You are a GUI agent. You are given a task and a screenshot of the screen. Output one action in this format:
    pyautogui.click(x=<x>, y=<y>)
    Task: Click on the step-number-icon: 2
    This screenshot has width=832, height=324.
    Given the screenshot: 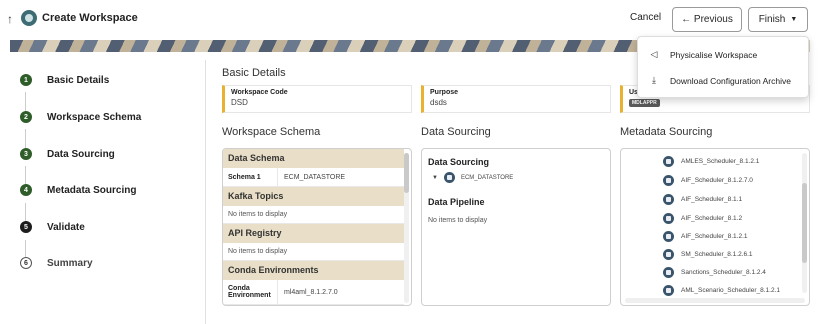 What is the action you would take?
    pyautogui.click(x=26, y=117)
    